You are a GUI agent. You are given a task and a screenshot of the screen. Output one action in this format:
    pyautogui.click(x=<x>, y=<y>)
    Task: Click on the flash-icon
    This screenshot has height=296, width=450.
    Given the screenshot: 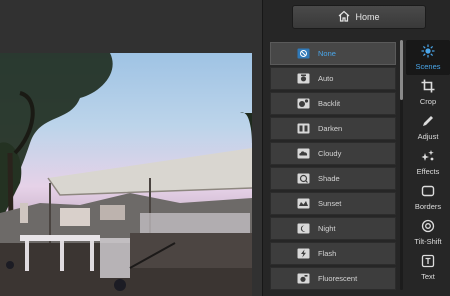 What is the action you would take?
    pyautogui.click(x=303, y=253)
    